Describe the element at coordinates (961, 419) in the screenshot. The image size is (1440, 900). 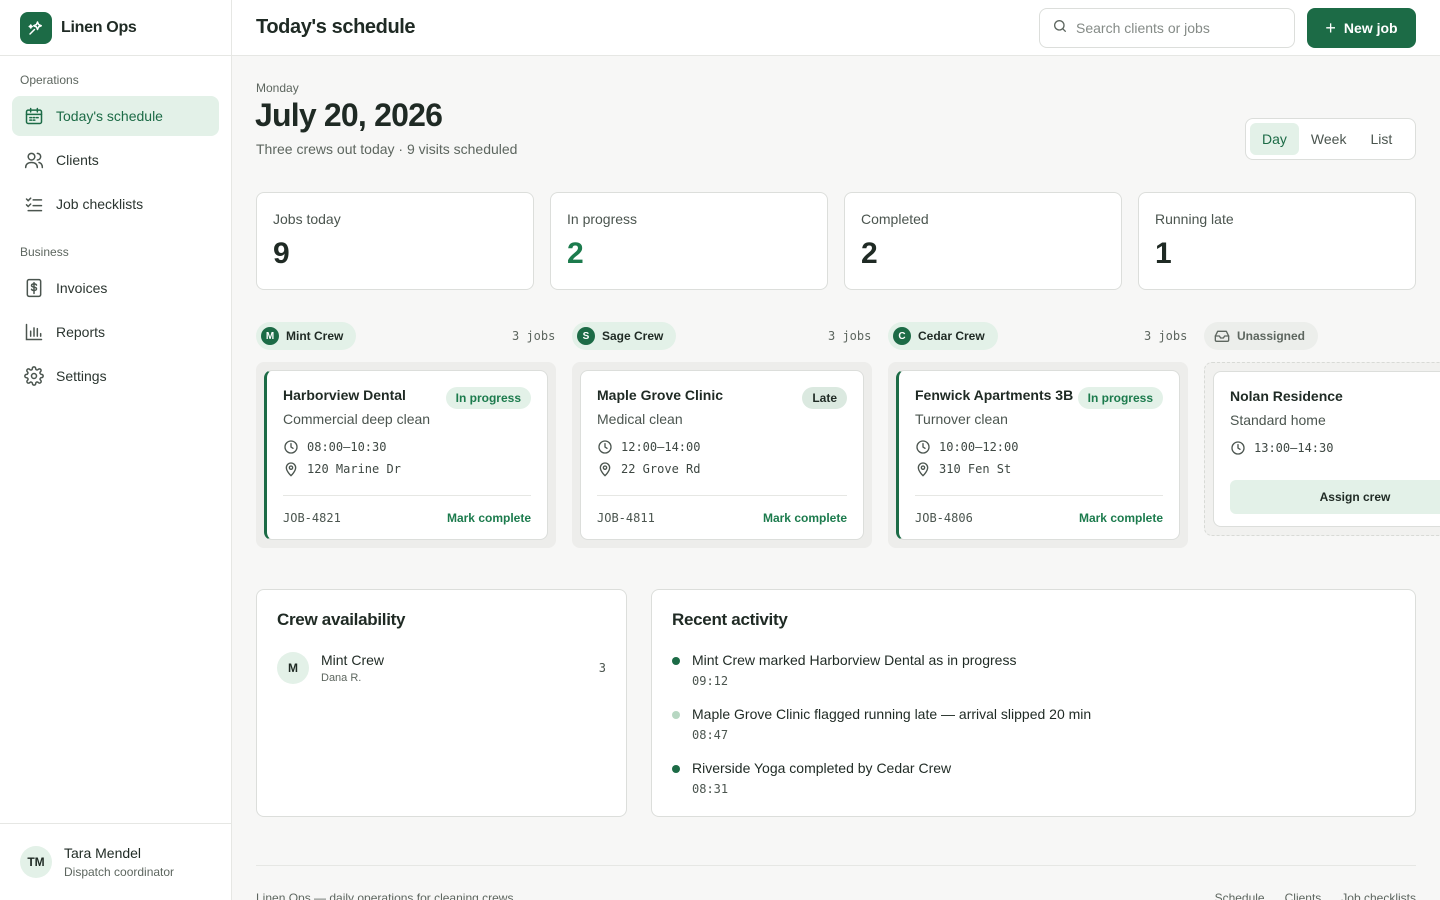
I see `job-type: Turnover clean` at that location.